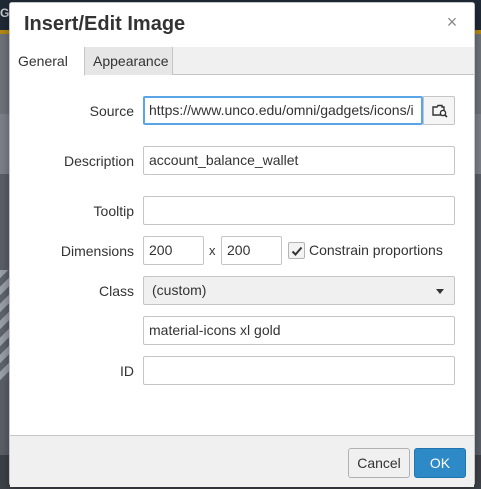 This screenshot has height=489, width=481. Describe the element at coordinates (173, 250) in the screenshot. I see `width-input: 200` at that location.